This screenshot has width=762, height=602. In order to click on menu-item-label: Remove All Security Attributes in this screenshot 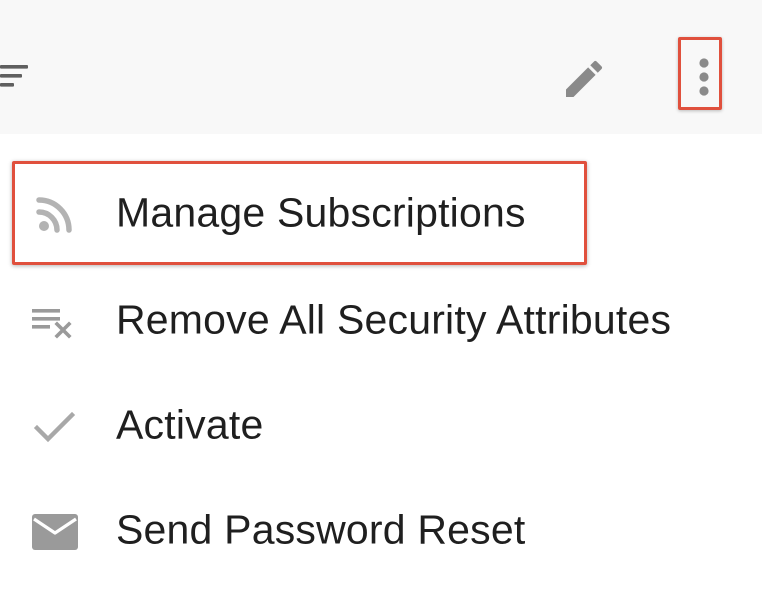, I will do `click(394, 319)`.